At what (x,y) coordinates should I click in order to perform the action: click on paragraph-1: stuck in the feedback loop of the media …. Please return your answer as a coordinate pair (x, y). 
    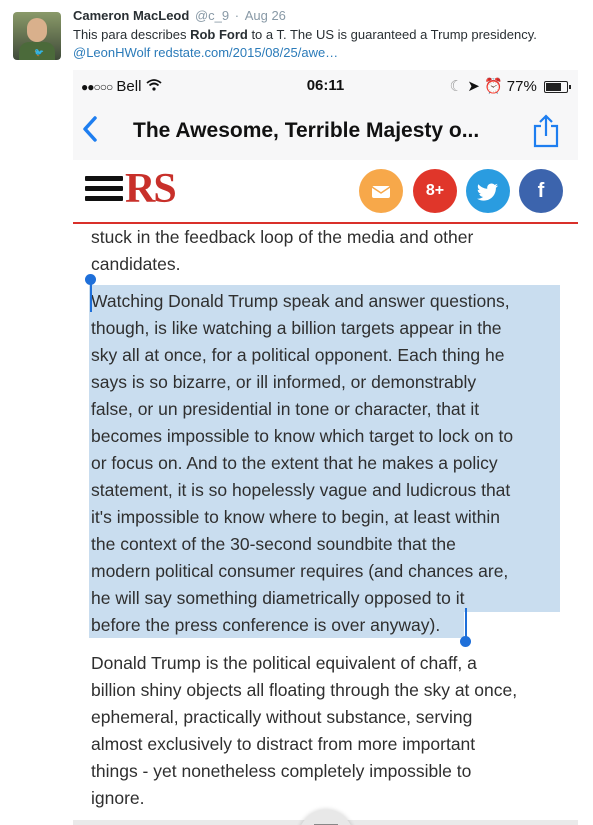
    Looking at the image, I should click on (282, 251).